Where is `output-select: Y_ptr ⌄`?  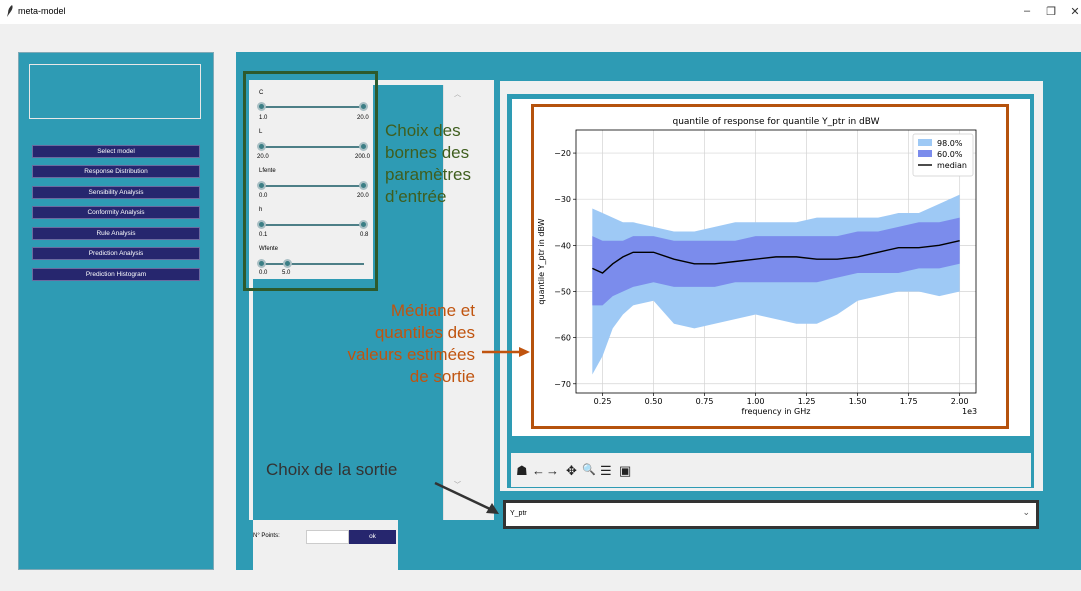
output-select: Y_ptr ⌄ is located at coordinates (771, 514).